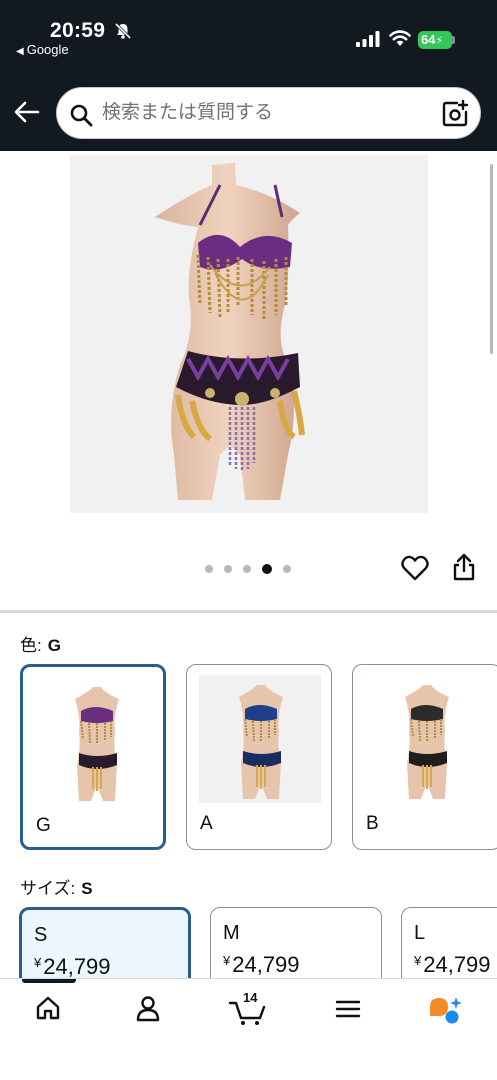 This screenshot has width=497, height=1080. Describe the element at coordinates (260, 739) in the screenshot. I see `color-a-thumbnail` at that location.